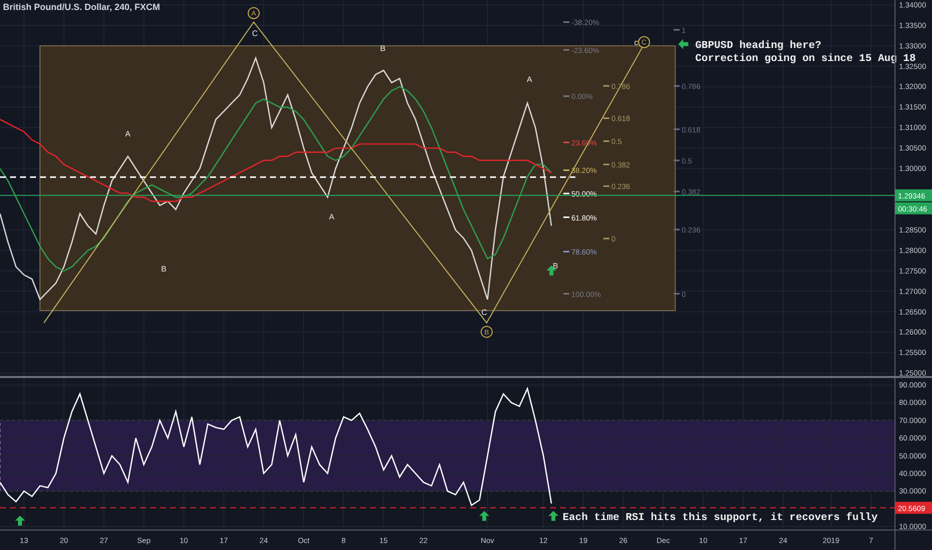 This screenshot has height=550, width=932. Describe the element at coordinates (81, 7) in the screenshot. I see `chart-title: British Pound/U.S. Dollar, 240, FXCM` at that location.